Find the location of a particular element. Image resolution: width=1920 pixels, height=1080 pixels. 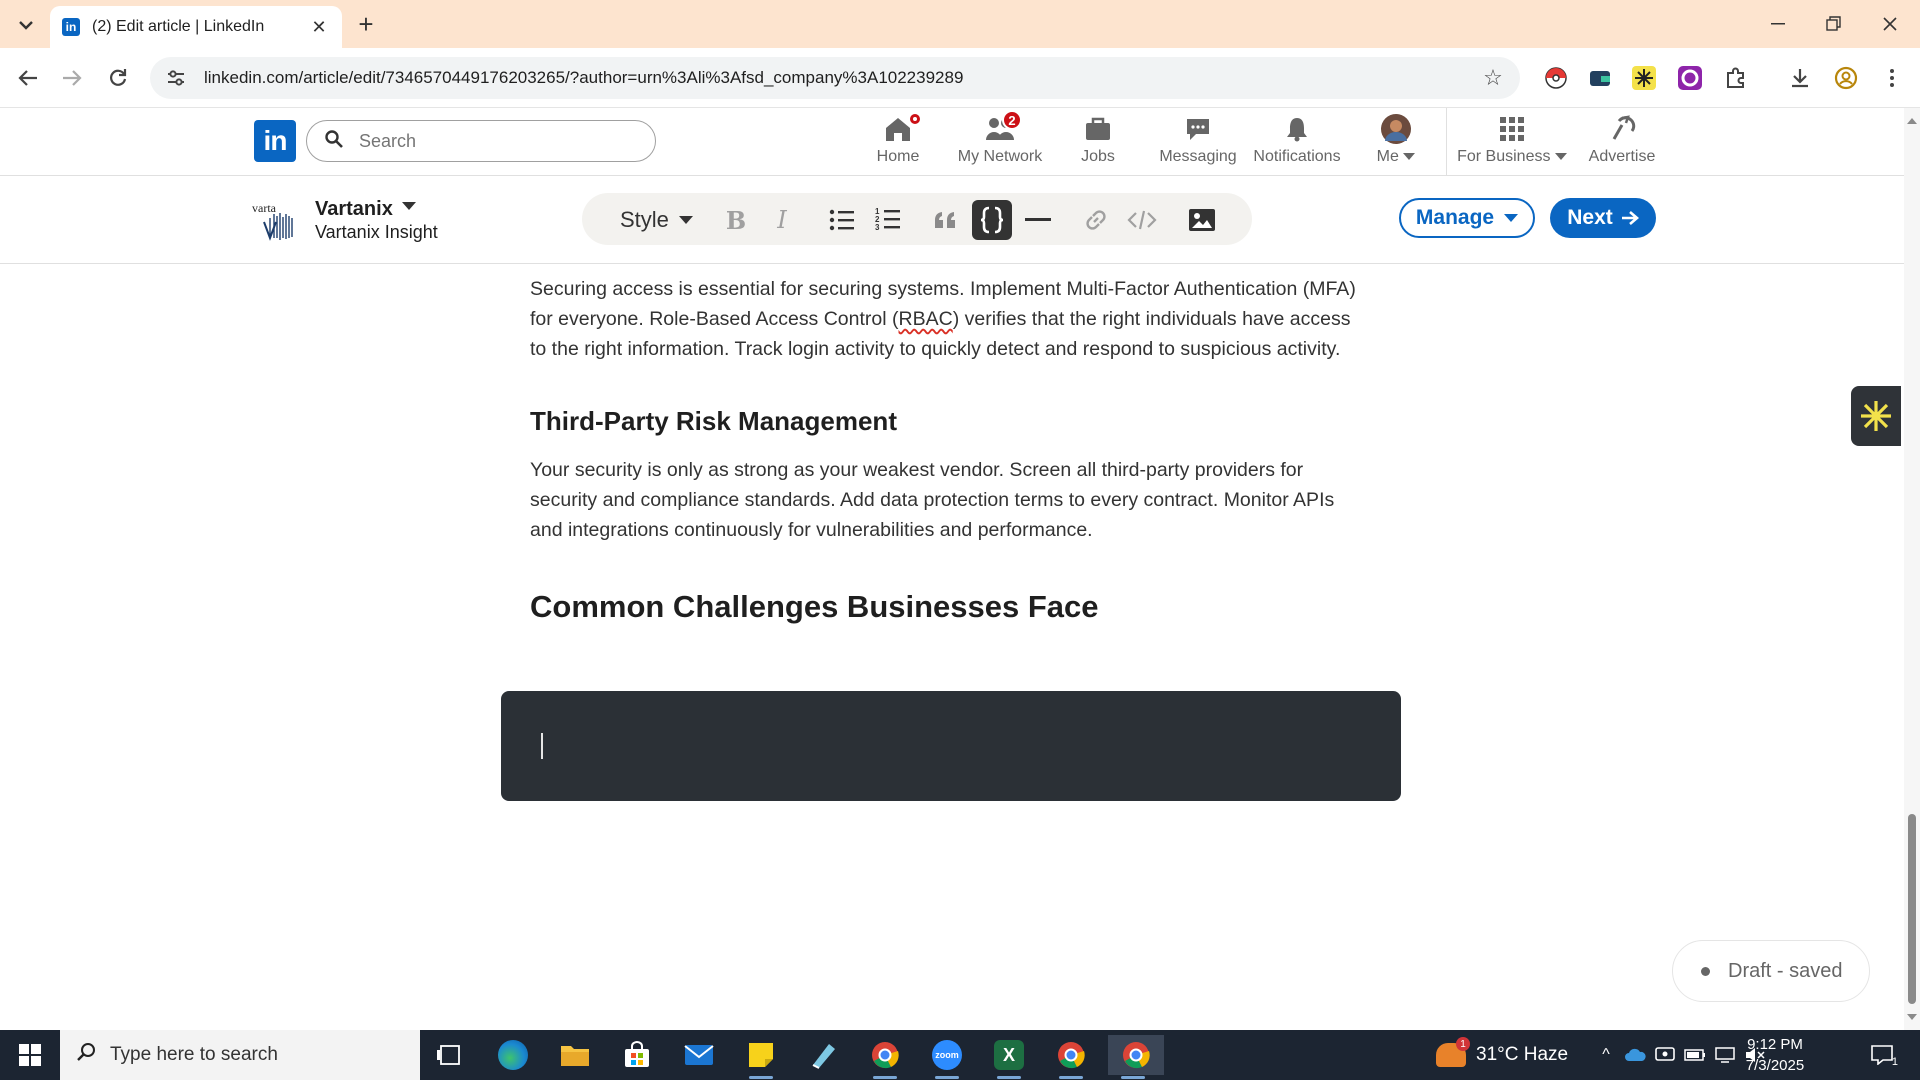

curly-braces-icon is located at coordinates (992, 220).